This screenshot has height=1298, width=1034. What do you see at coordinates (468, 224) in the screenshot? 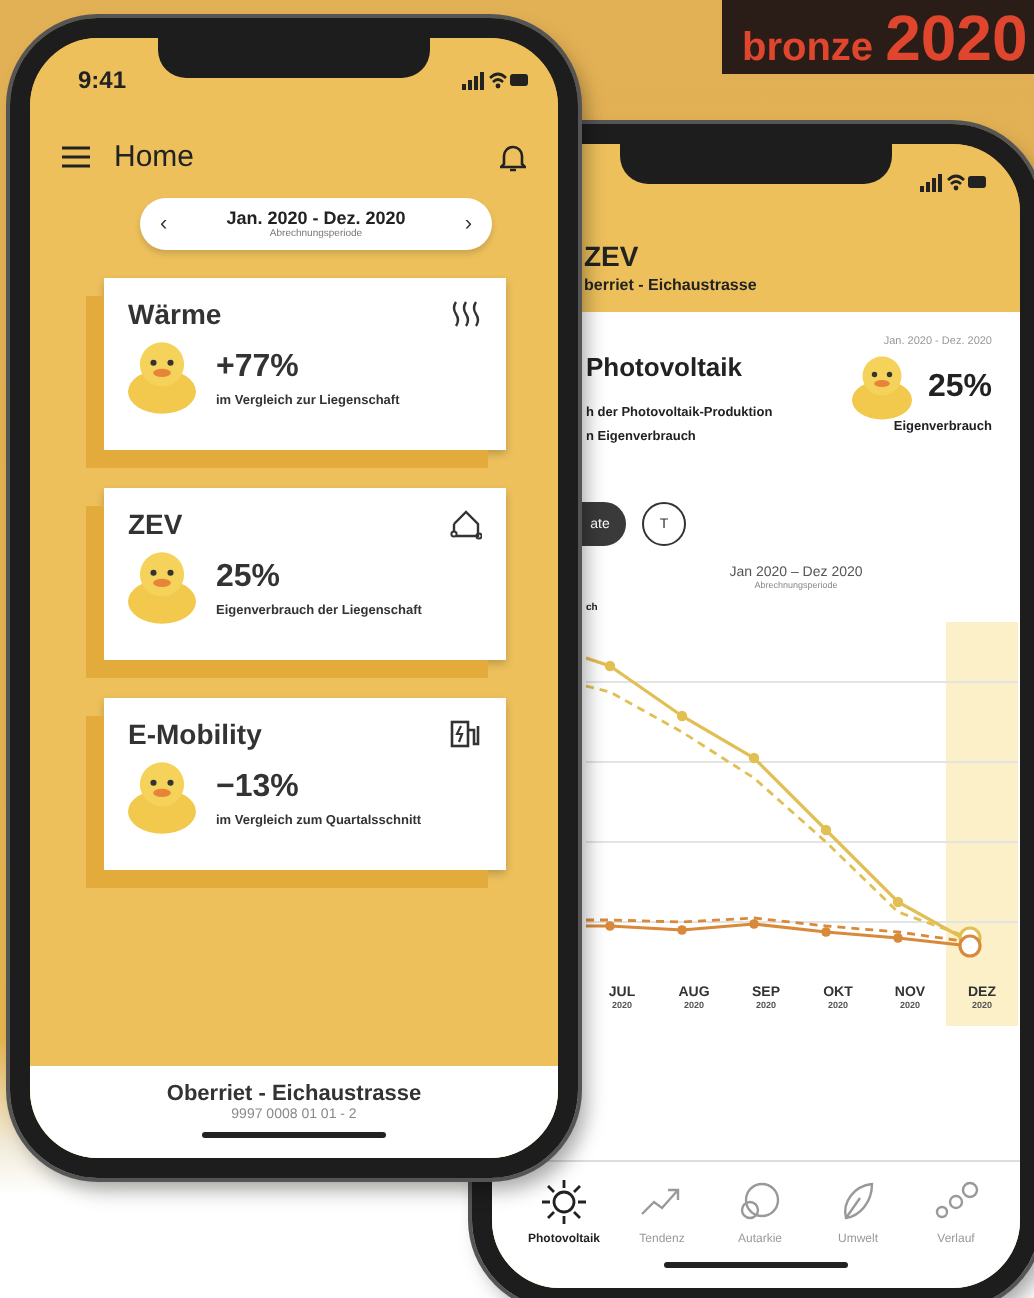
I see `next-button: ›` at bounding box center [468, 224].